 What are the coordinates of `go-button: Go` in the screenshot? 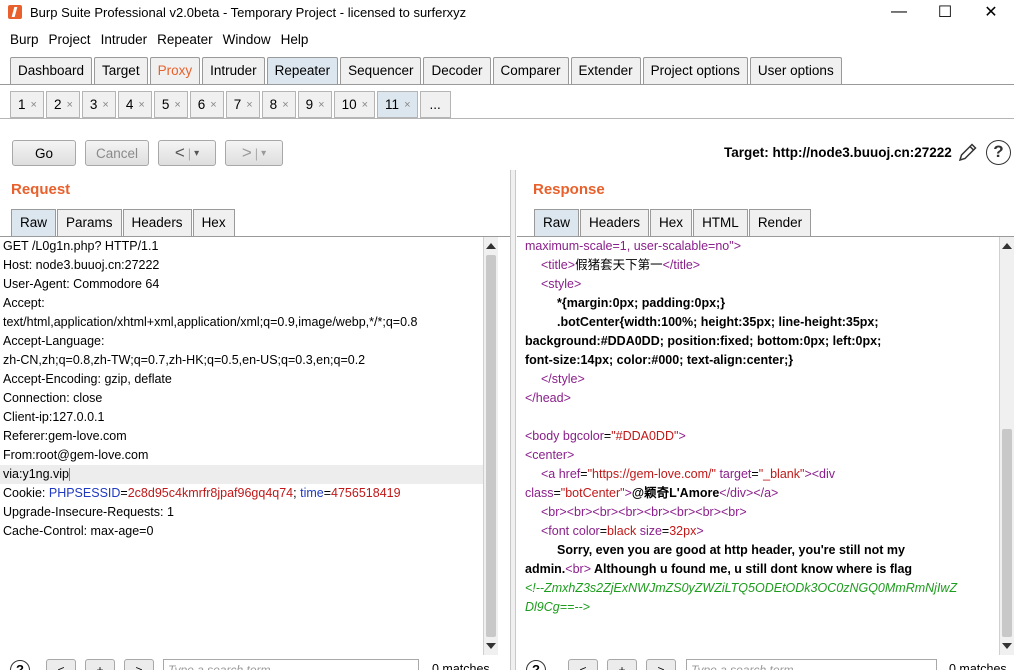 It's located at (44, 153).